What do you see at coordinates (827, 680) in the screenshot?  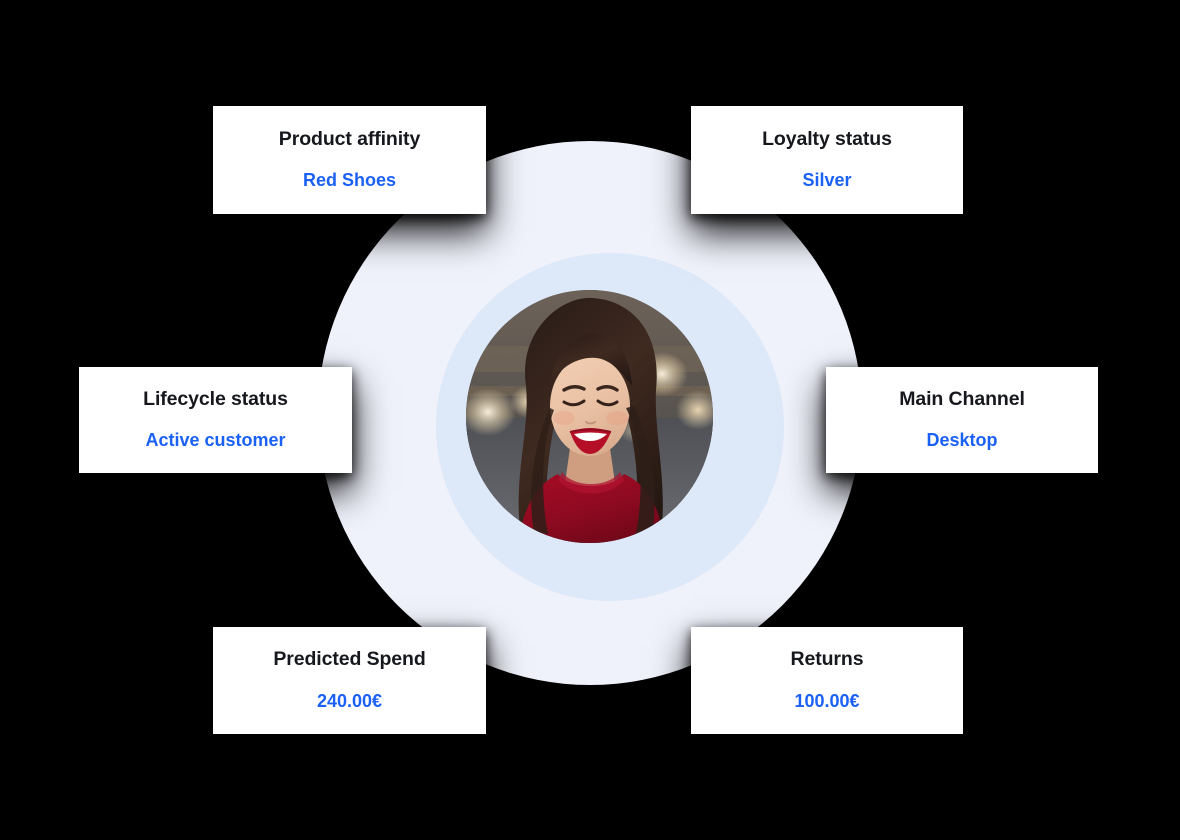 I see `metric-card-returns: Returns 100.00€` at bounding box center [827, 680].